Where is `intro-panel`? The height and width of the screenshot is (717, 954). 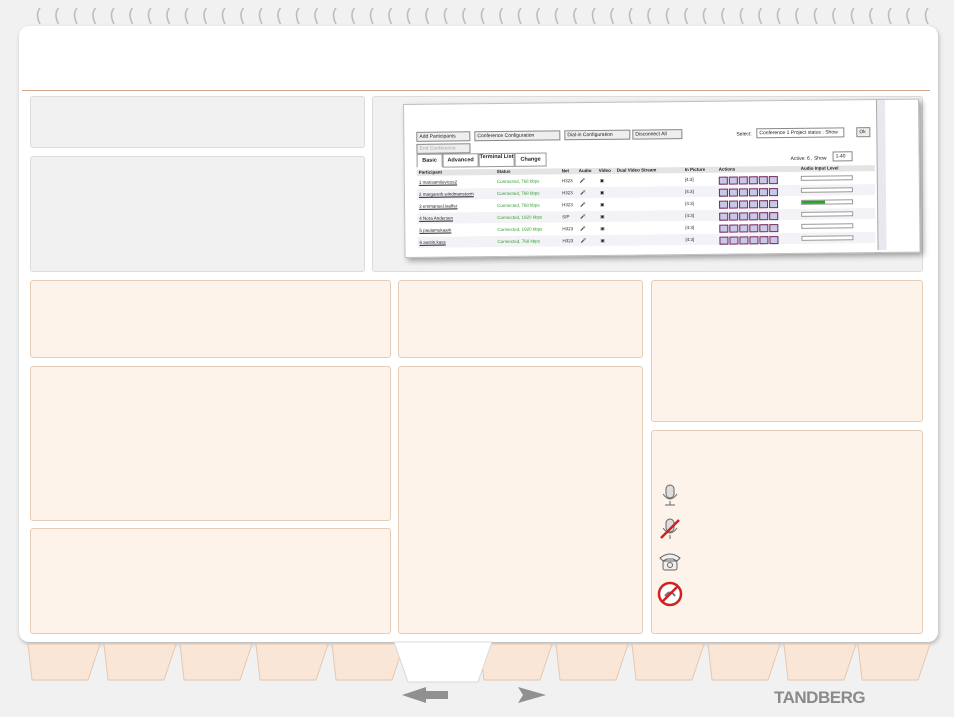 intro-panel is located at coordinates (197, 122).